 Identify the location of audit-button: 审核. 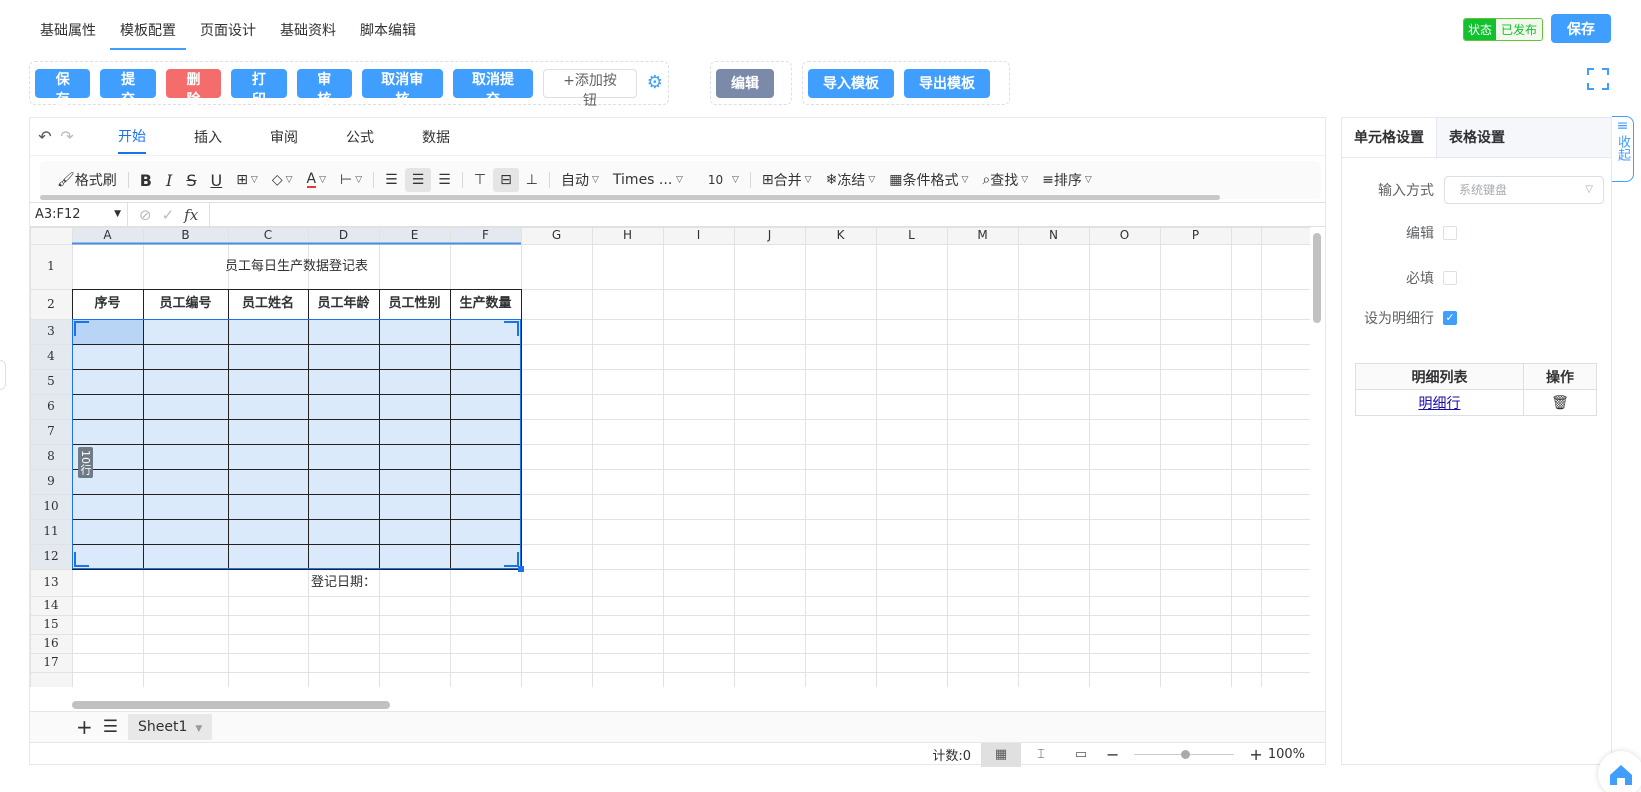
(324, 88).